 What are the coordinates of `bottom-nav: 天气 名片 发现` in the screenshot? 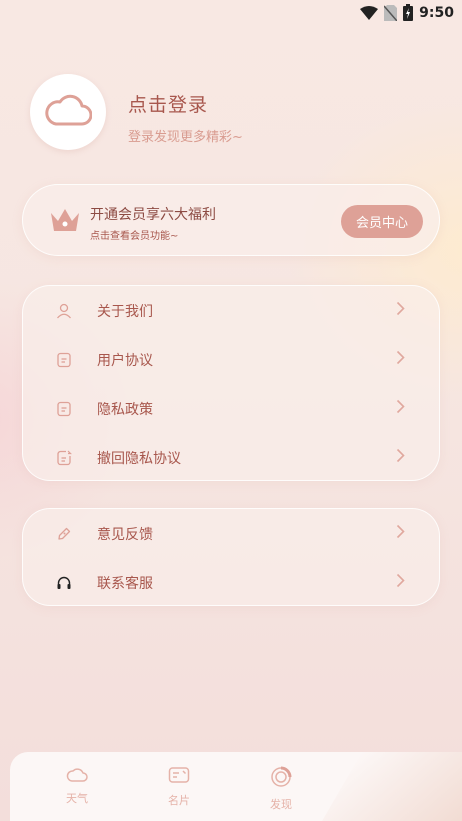 It's located at (236, 786).